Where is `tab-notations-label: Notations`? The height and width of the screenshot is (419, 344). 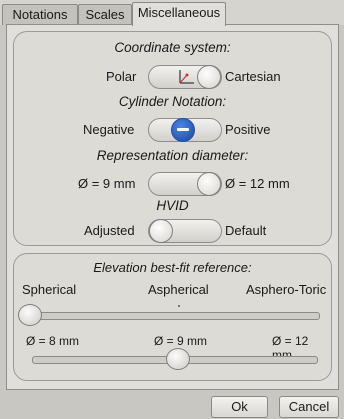 tab-notations-label: Notations is located at coordinates (40, 14).